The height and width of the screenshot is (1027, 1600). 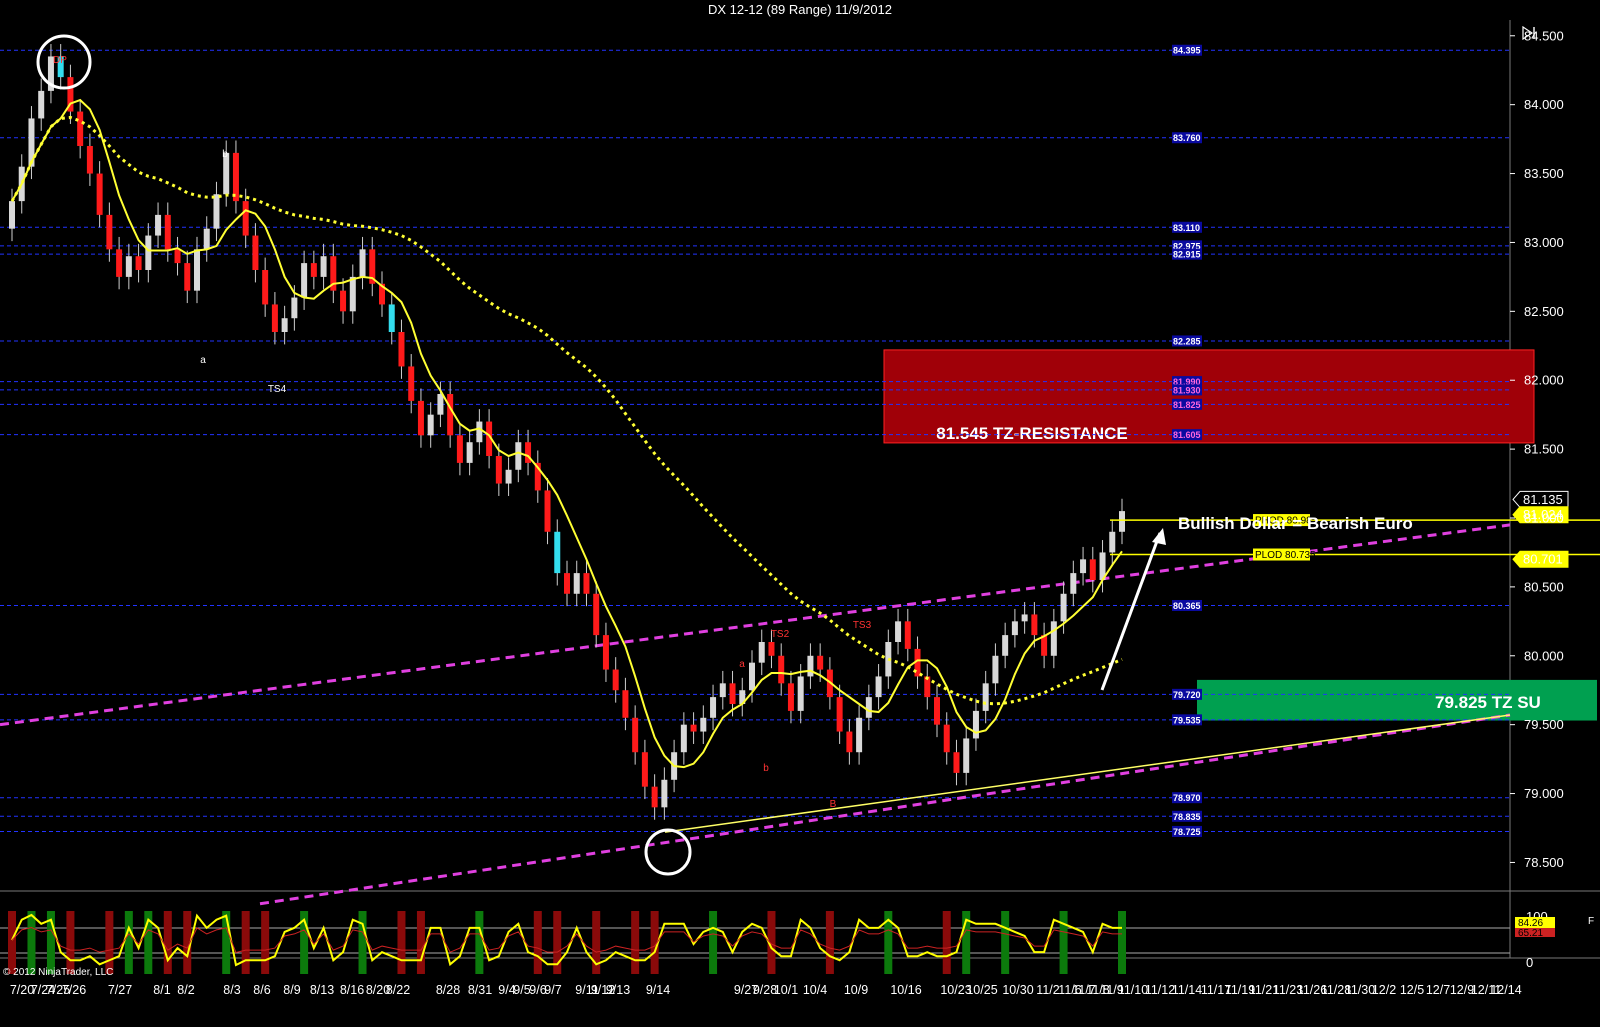 I want to click on x-tick-label: 10/4, so click(x=815, y=990).